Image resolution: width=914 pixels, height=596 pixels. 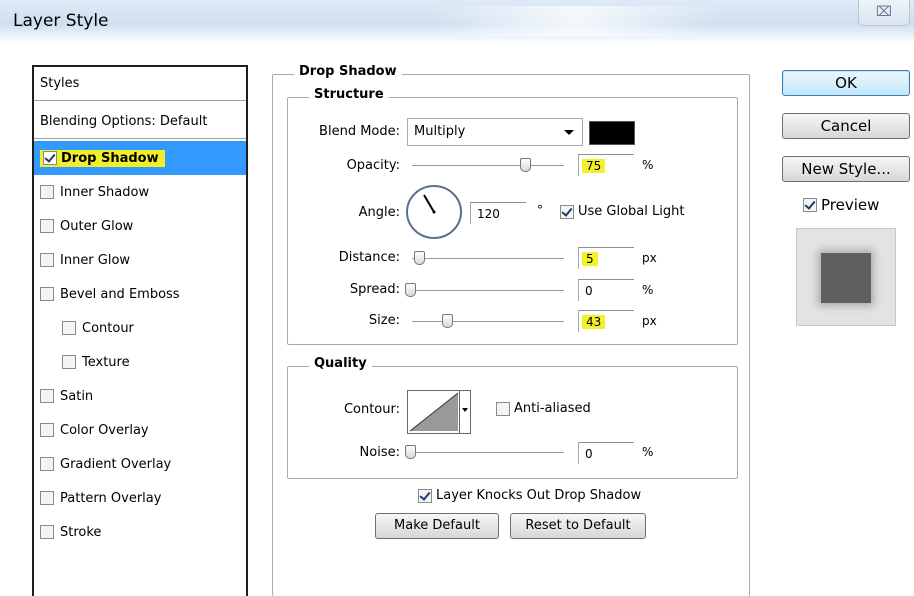 I want to click on angle-input: 120, so click(x=498, y=213).